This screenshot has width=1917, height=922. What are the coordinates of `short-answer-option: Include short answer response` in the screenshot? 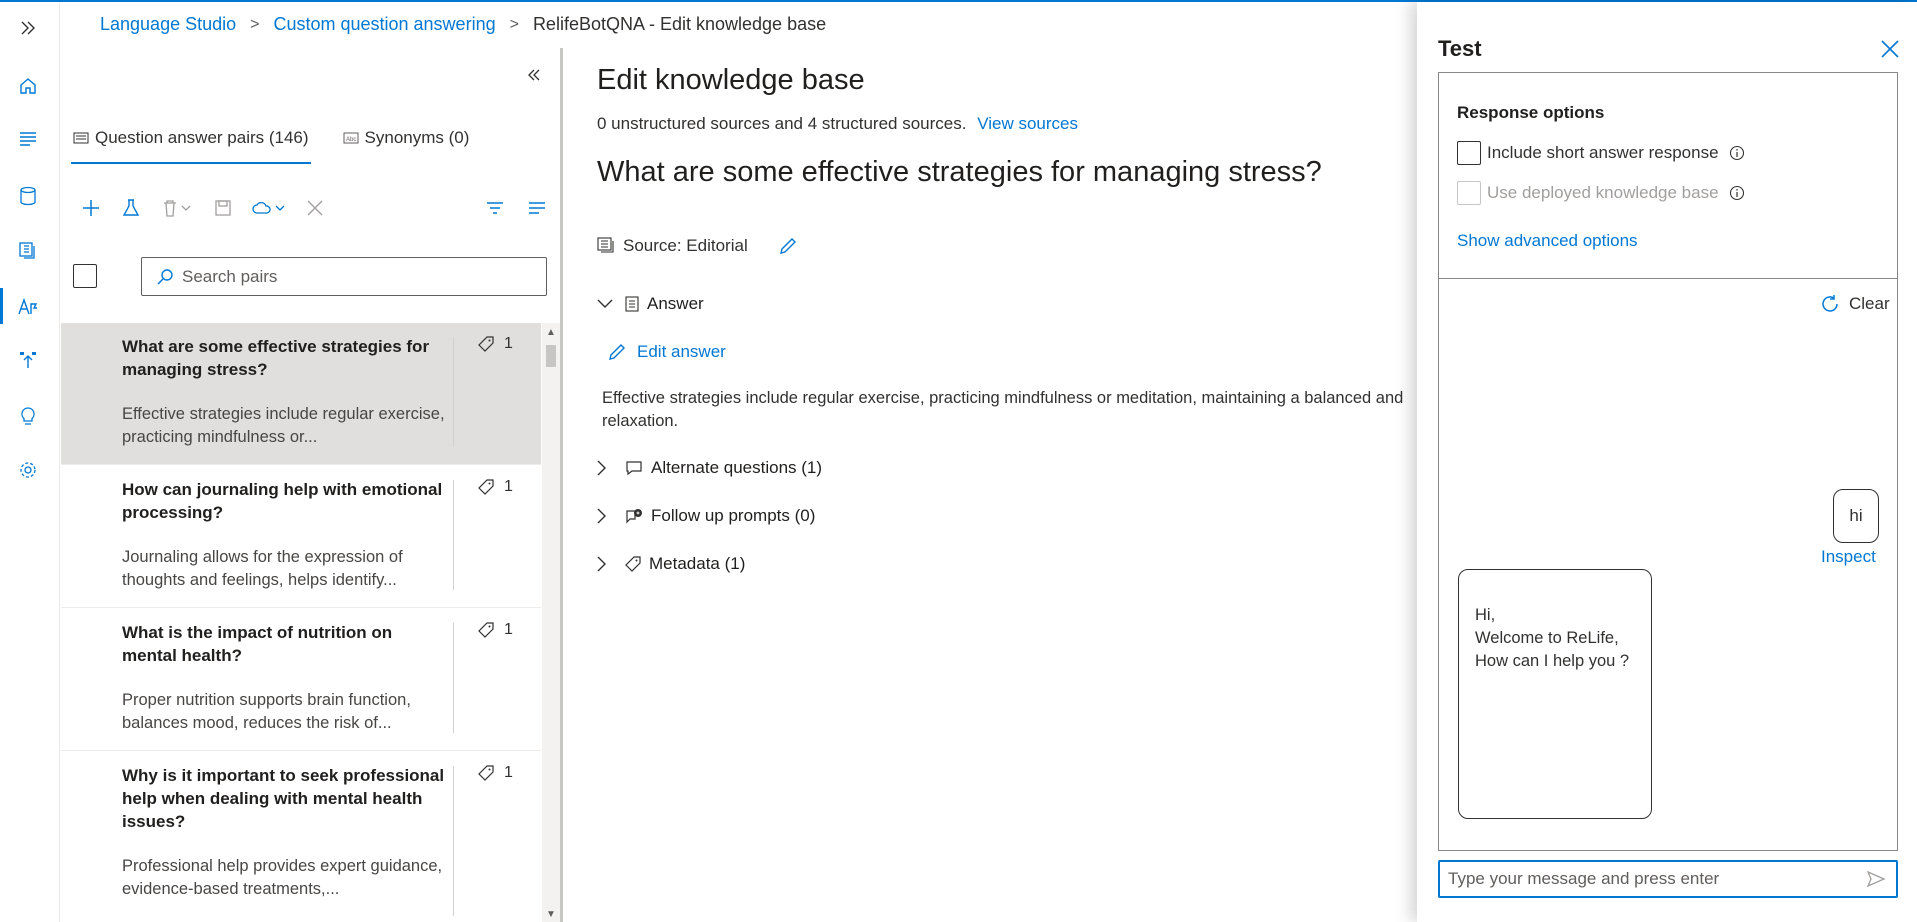 It's located at (1601, 153).